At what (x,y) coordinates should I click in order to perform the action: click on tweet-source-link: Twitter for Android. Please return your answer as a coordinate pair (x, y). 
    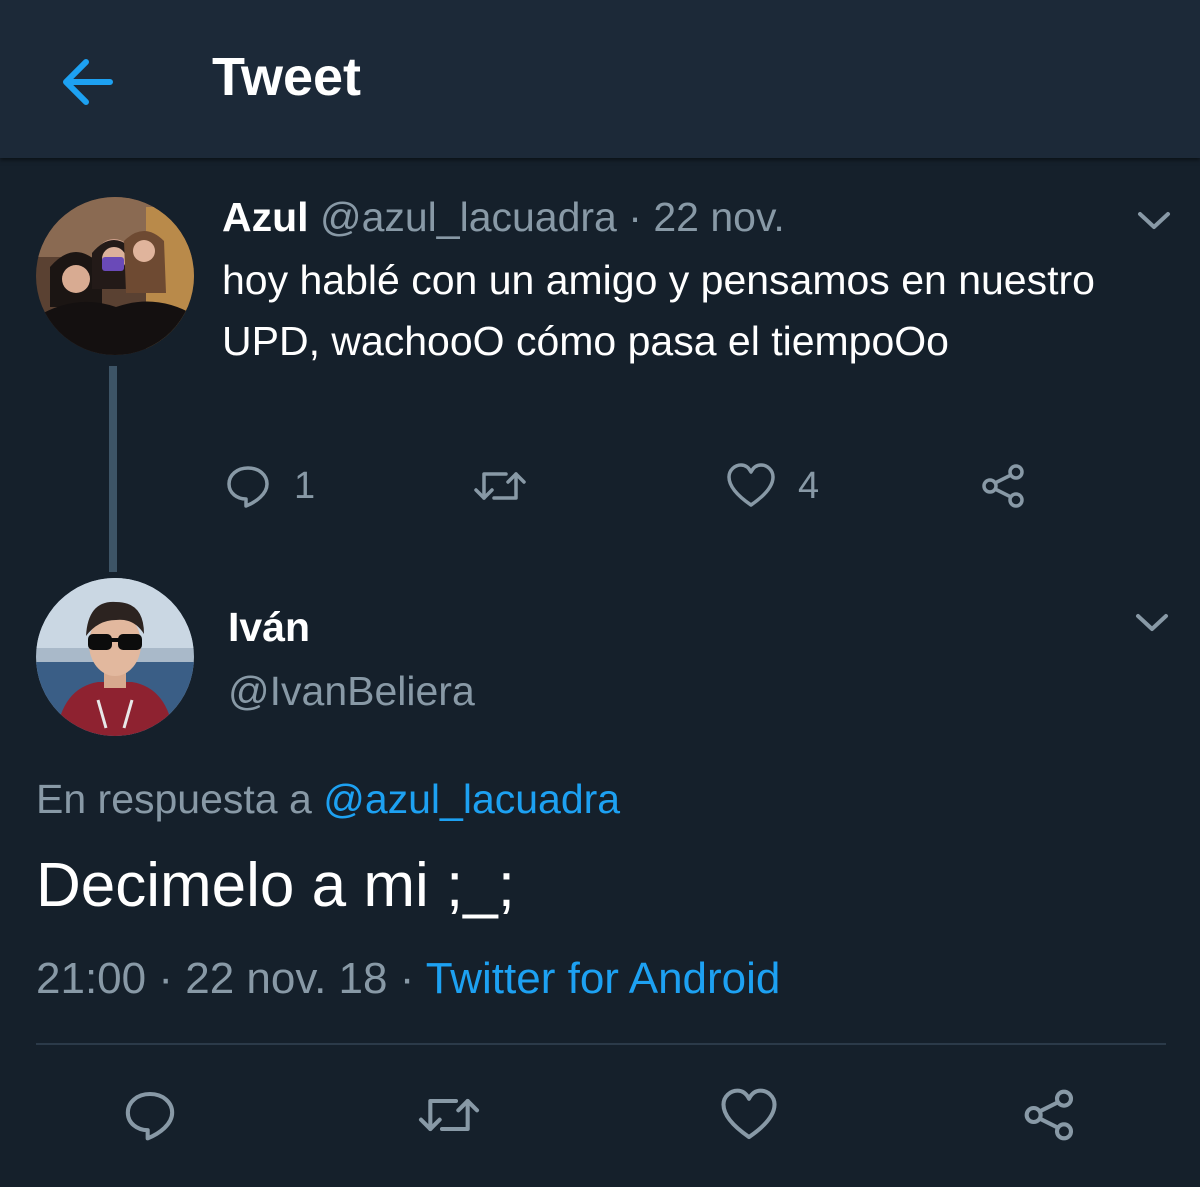
    Looking at the image, I should click on (603, 978).